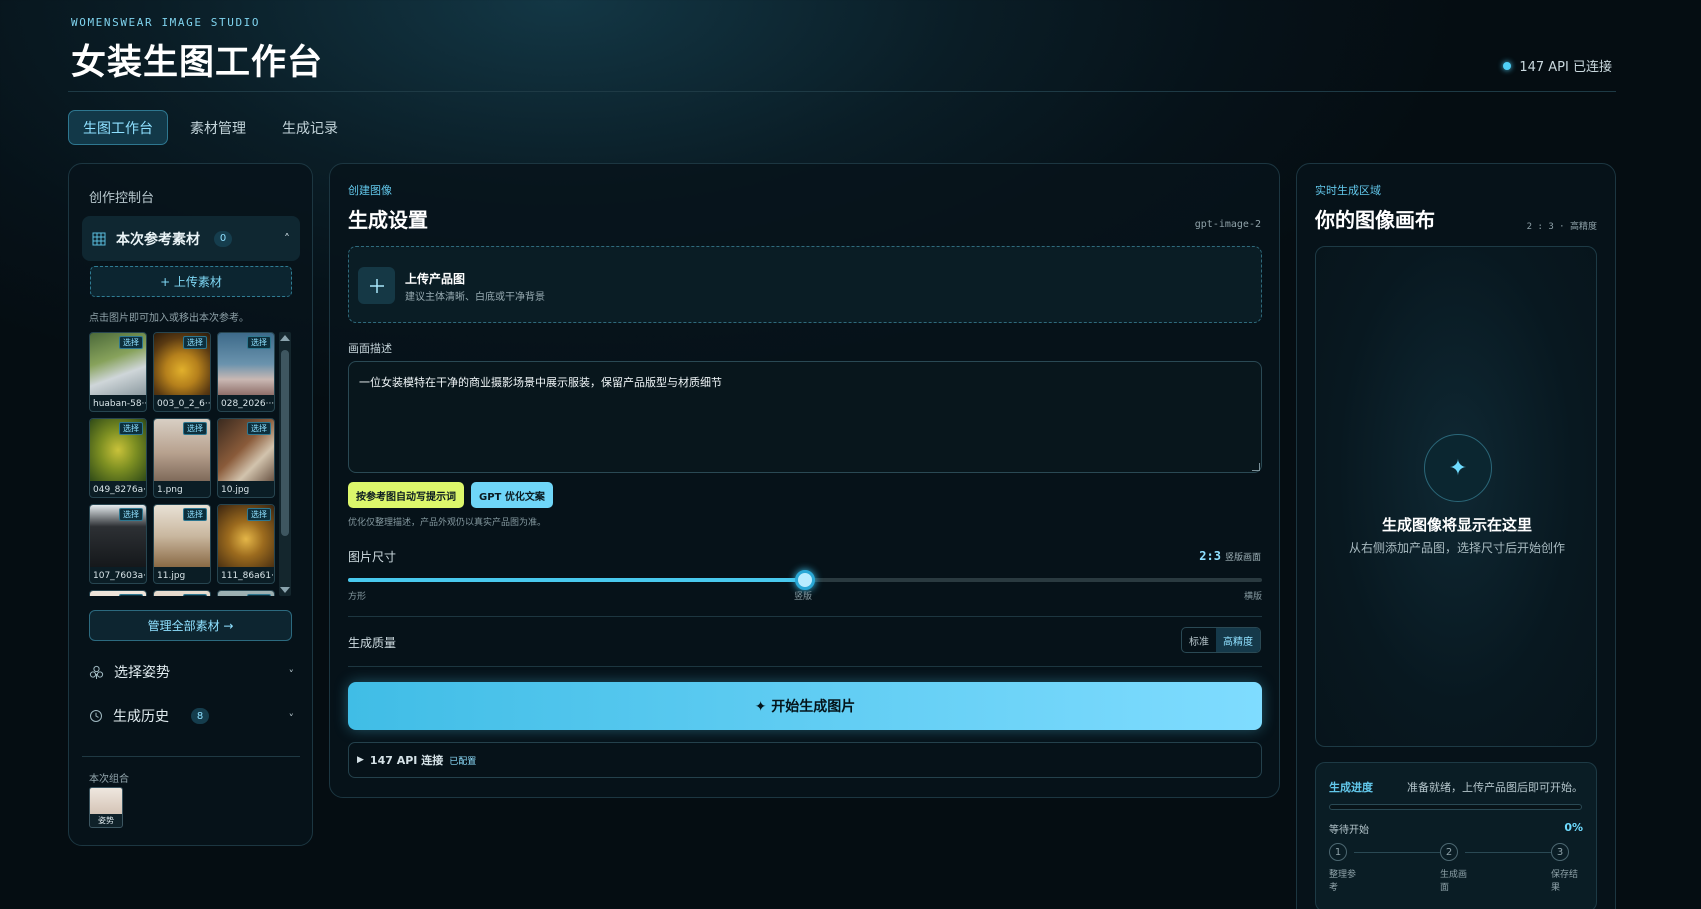 The width and height of the screenshot is (1701, 909). I want to click on auto-prompt-button: 按参考图自动写提示词, so click(406, 495).